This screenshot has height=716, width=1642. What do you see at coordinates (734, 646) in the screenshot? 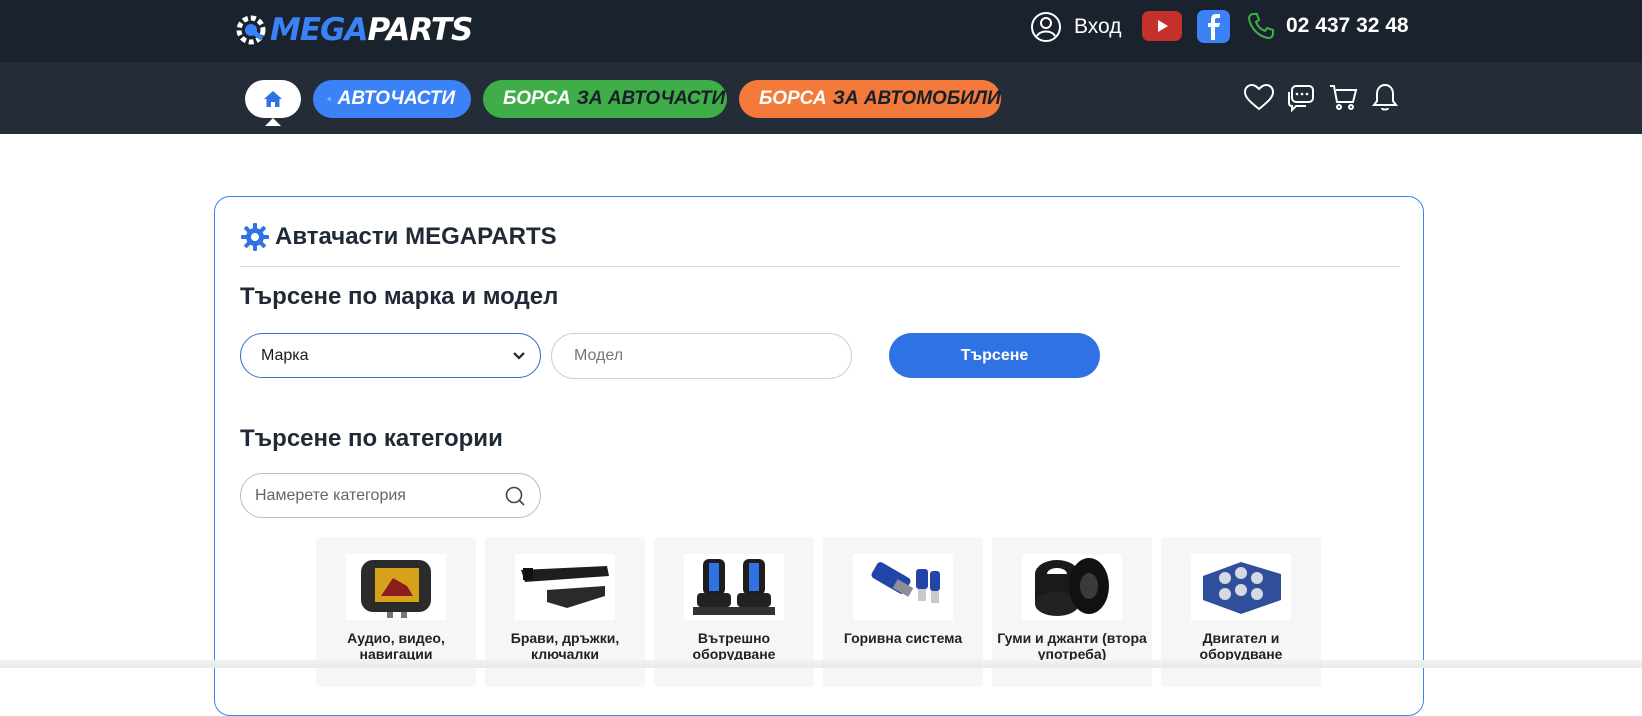
I see `category-label: Вътрешно оборудване` at bounding box center [734, 646].